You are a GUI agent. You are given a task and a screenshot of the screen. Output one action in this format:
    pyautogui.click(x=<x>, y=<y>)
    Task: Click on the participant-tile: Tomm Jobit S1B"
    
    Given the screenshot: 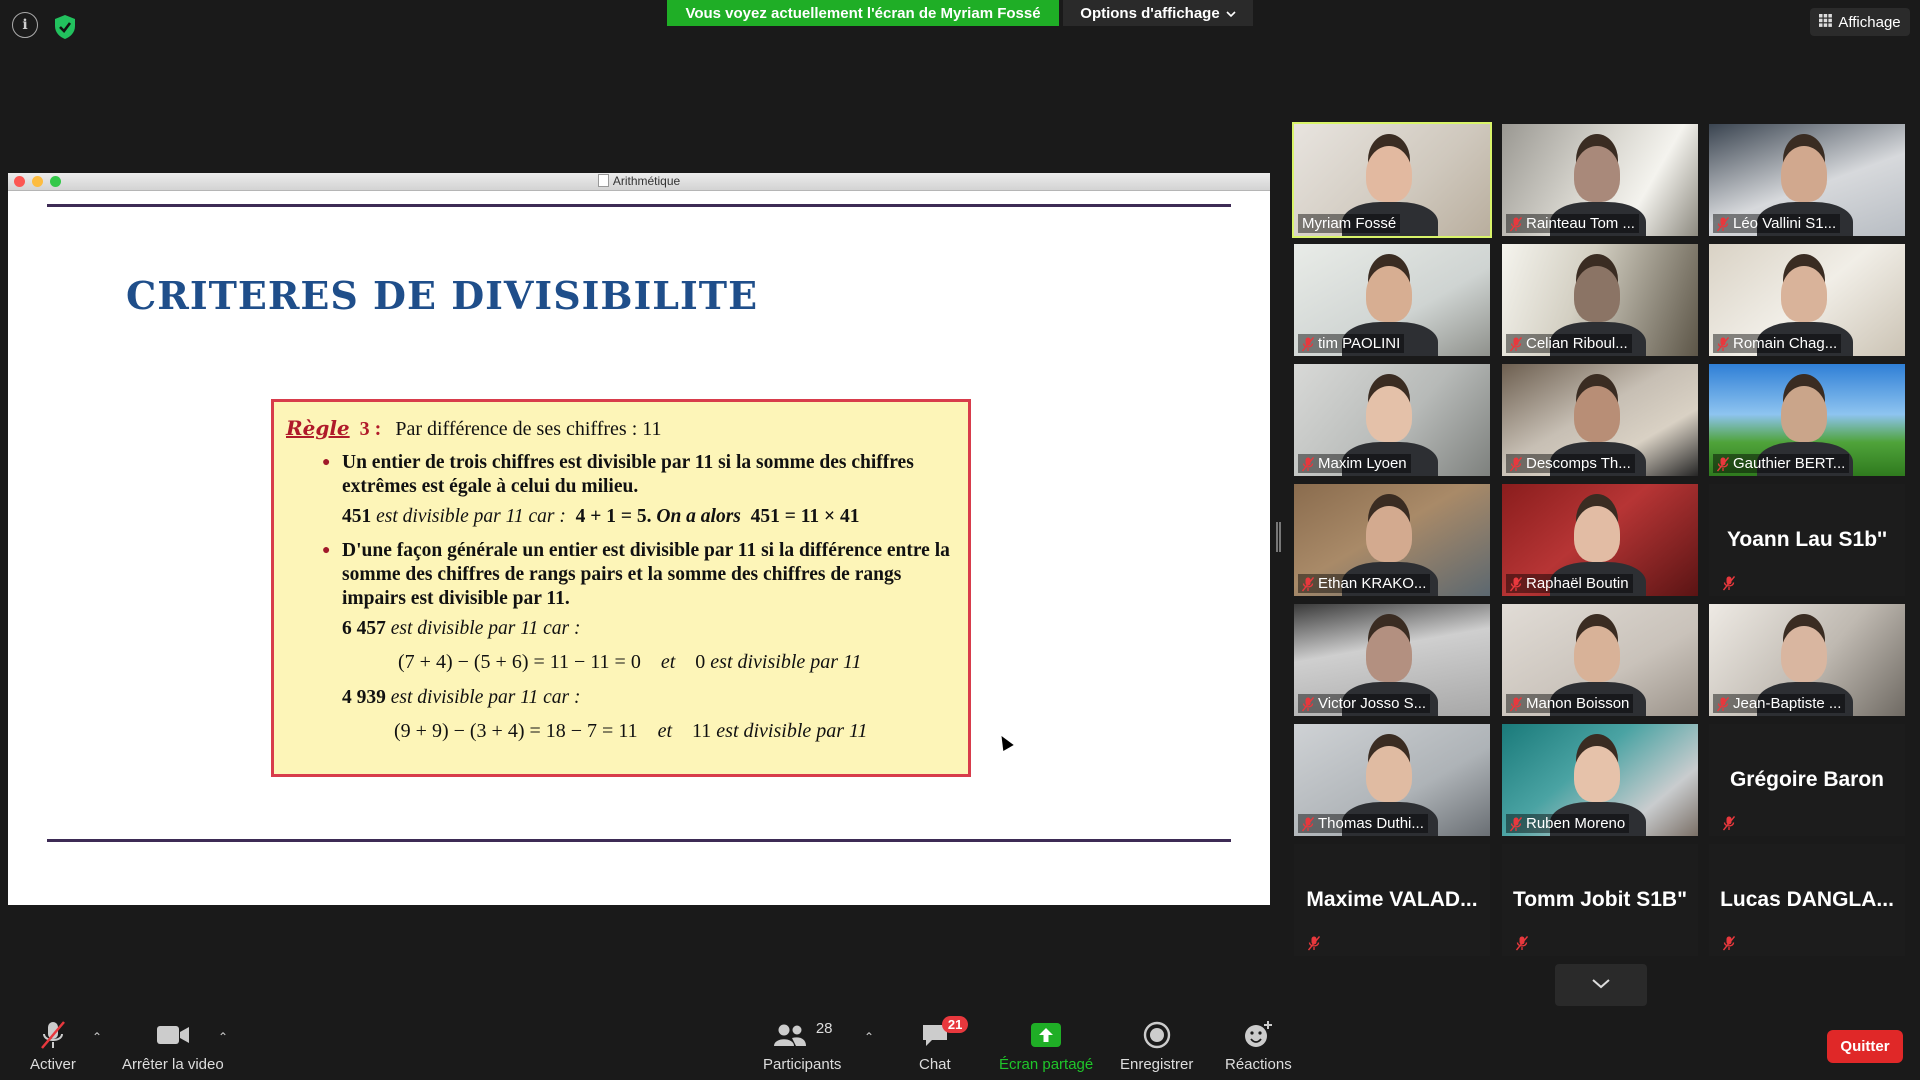 What is the action you would take?
    pyautogui.click(x=1600, y=900)
    